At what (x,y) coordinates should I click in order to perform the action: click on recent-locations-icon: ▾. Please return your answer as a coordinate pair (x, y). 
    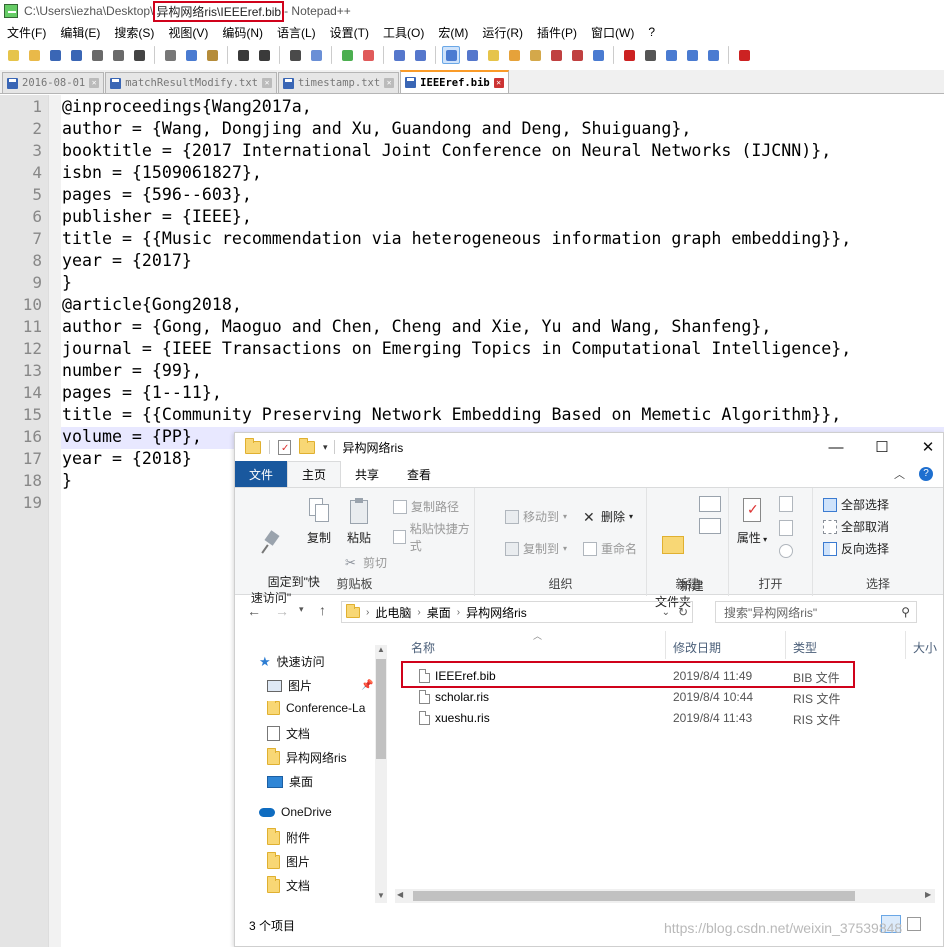
    Looking at the image, I should click on (301, 609).